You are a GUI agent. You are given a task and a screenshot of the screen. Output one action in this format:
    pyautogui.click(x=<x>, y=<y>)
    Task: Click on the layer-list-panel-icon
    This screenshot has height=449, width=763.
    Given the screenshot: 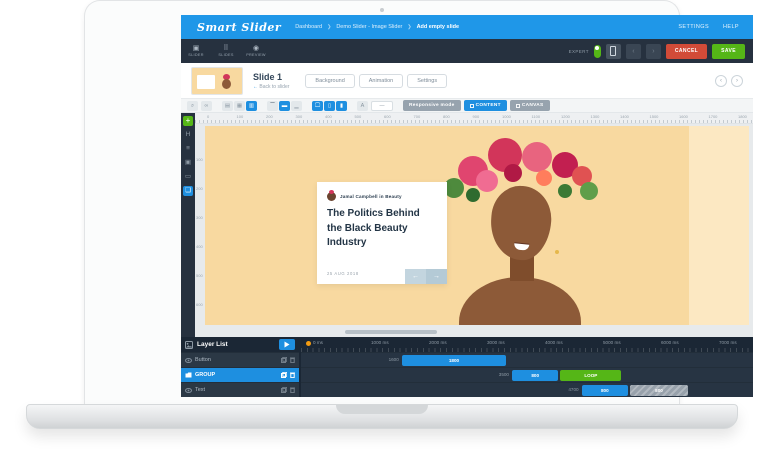 What is the action you would take?
    pyautogui.click(x=189, y=344)
    